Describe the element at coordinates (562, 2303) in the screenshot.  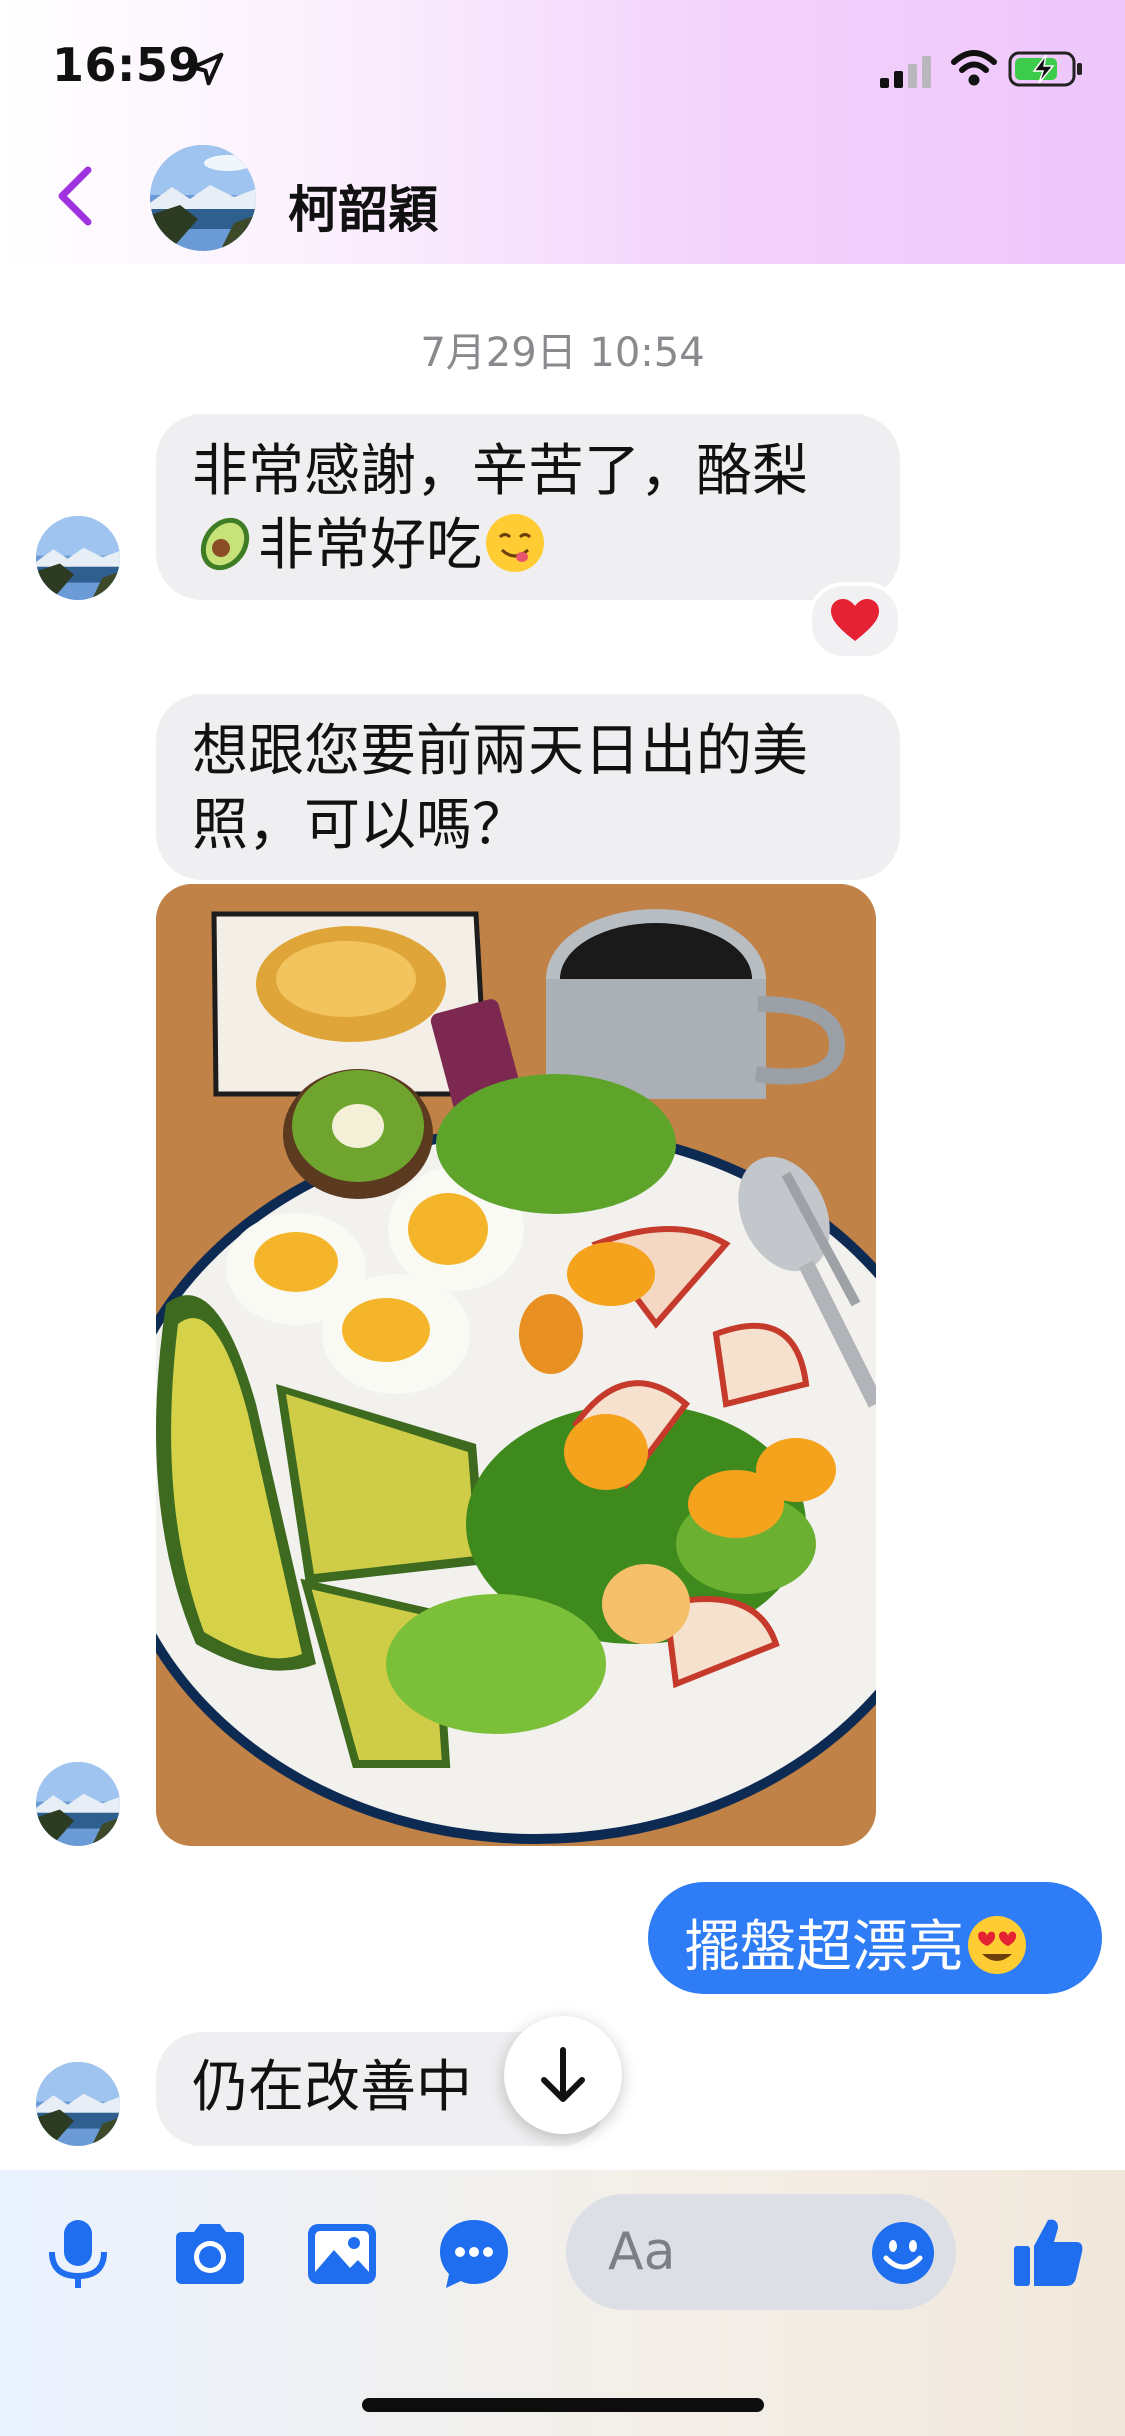
I see `composer-bar` at that location.